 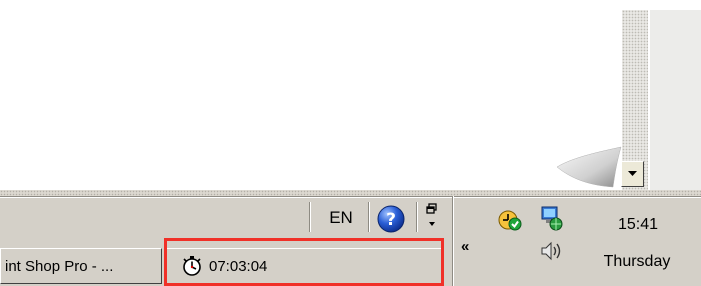 I want to click on network-globe-icon, so click(x=551, y=218).